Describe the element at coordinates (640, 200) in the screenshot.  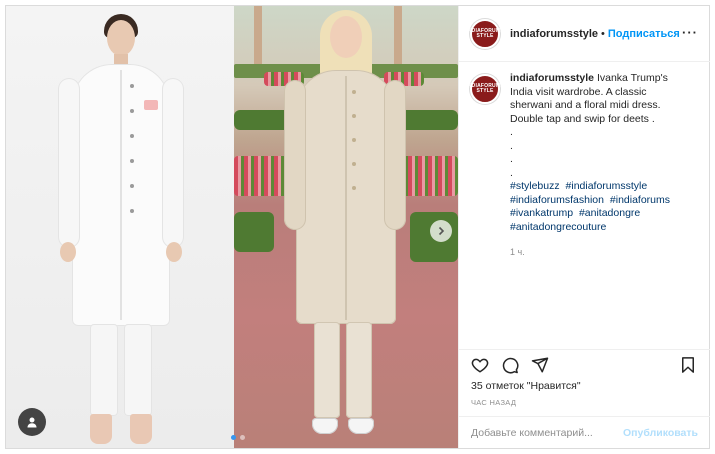
I see `hashtag-link: #indiaforums` at that location.